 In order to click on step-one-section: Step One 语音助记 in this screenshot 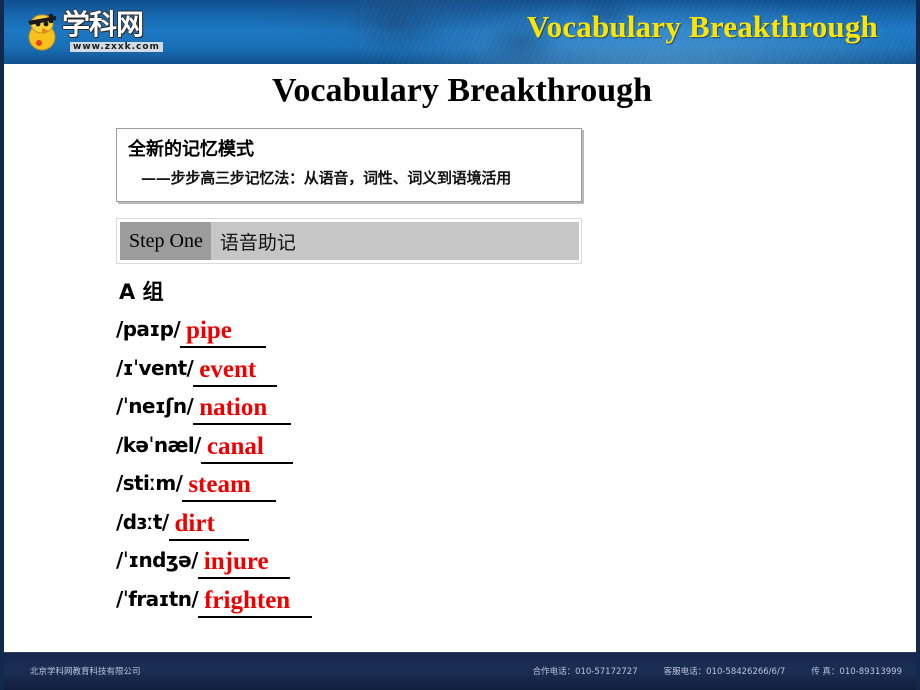, I will do `click(349, 241)`.